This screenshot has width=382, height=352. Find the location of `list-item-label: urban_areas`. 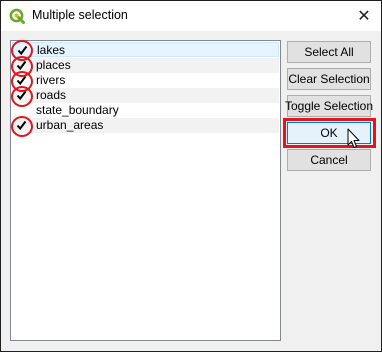

list-item-label: urban_areas is located at coordinates (70, 125).